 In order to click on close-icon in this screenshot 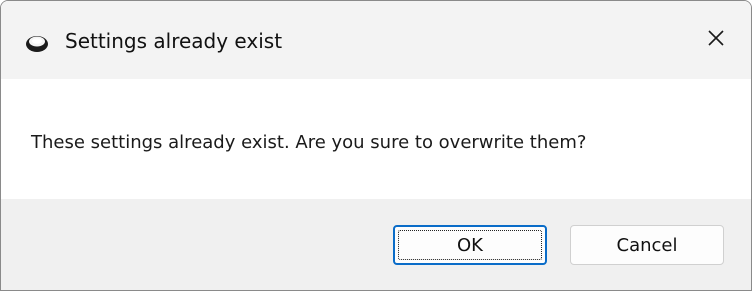, I will do `click(716, 40)`.